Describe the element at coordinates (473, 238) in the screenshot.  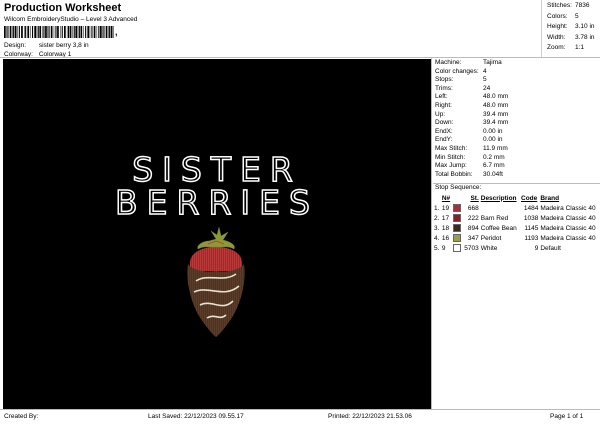
I see `row-stitches: 347` at that location.